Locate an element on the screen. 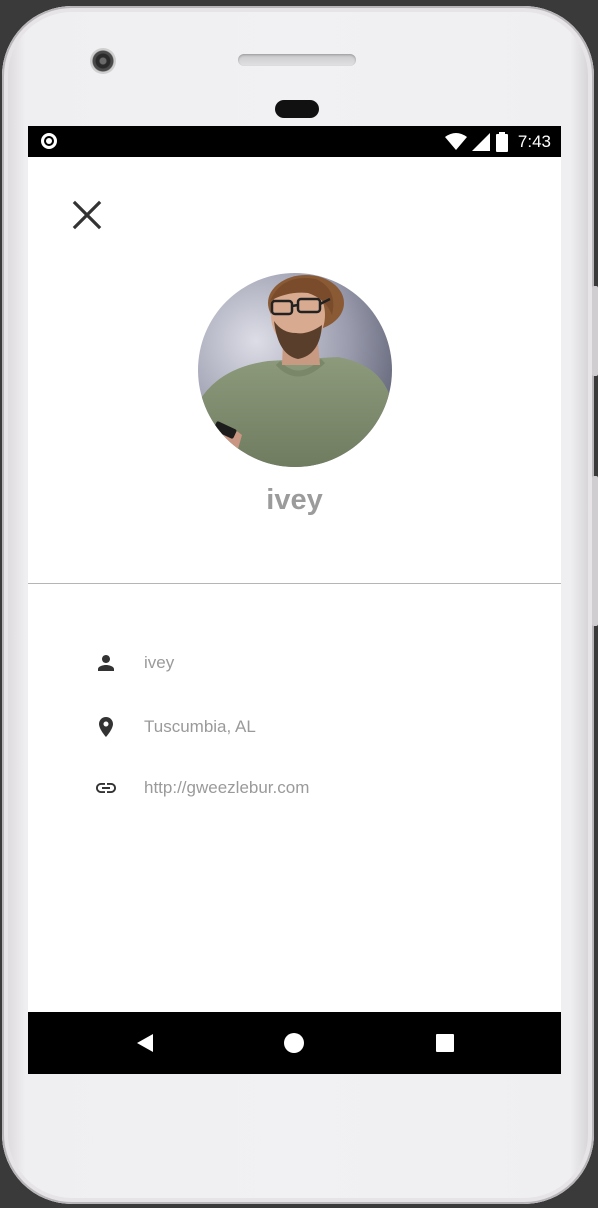  link-icon is located at coordinates (106, 788).